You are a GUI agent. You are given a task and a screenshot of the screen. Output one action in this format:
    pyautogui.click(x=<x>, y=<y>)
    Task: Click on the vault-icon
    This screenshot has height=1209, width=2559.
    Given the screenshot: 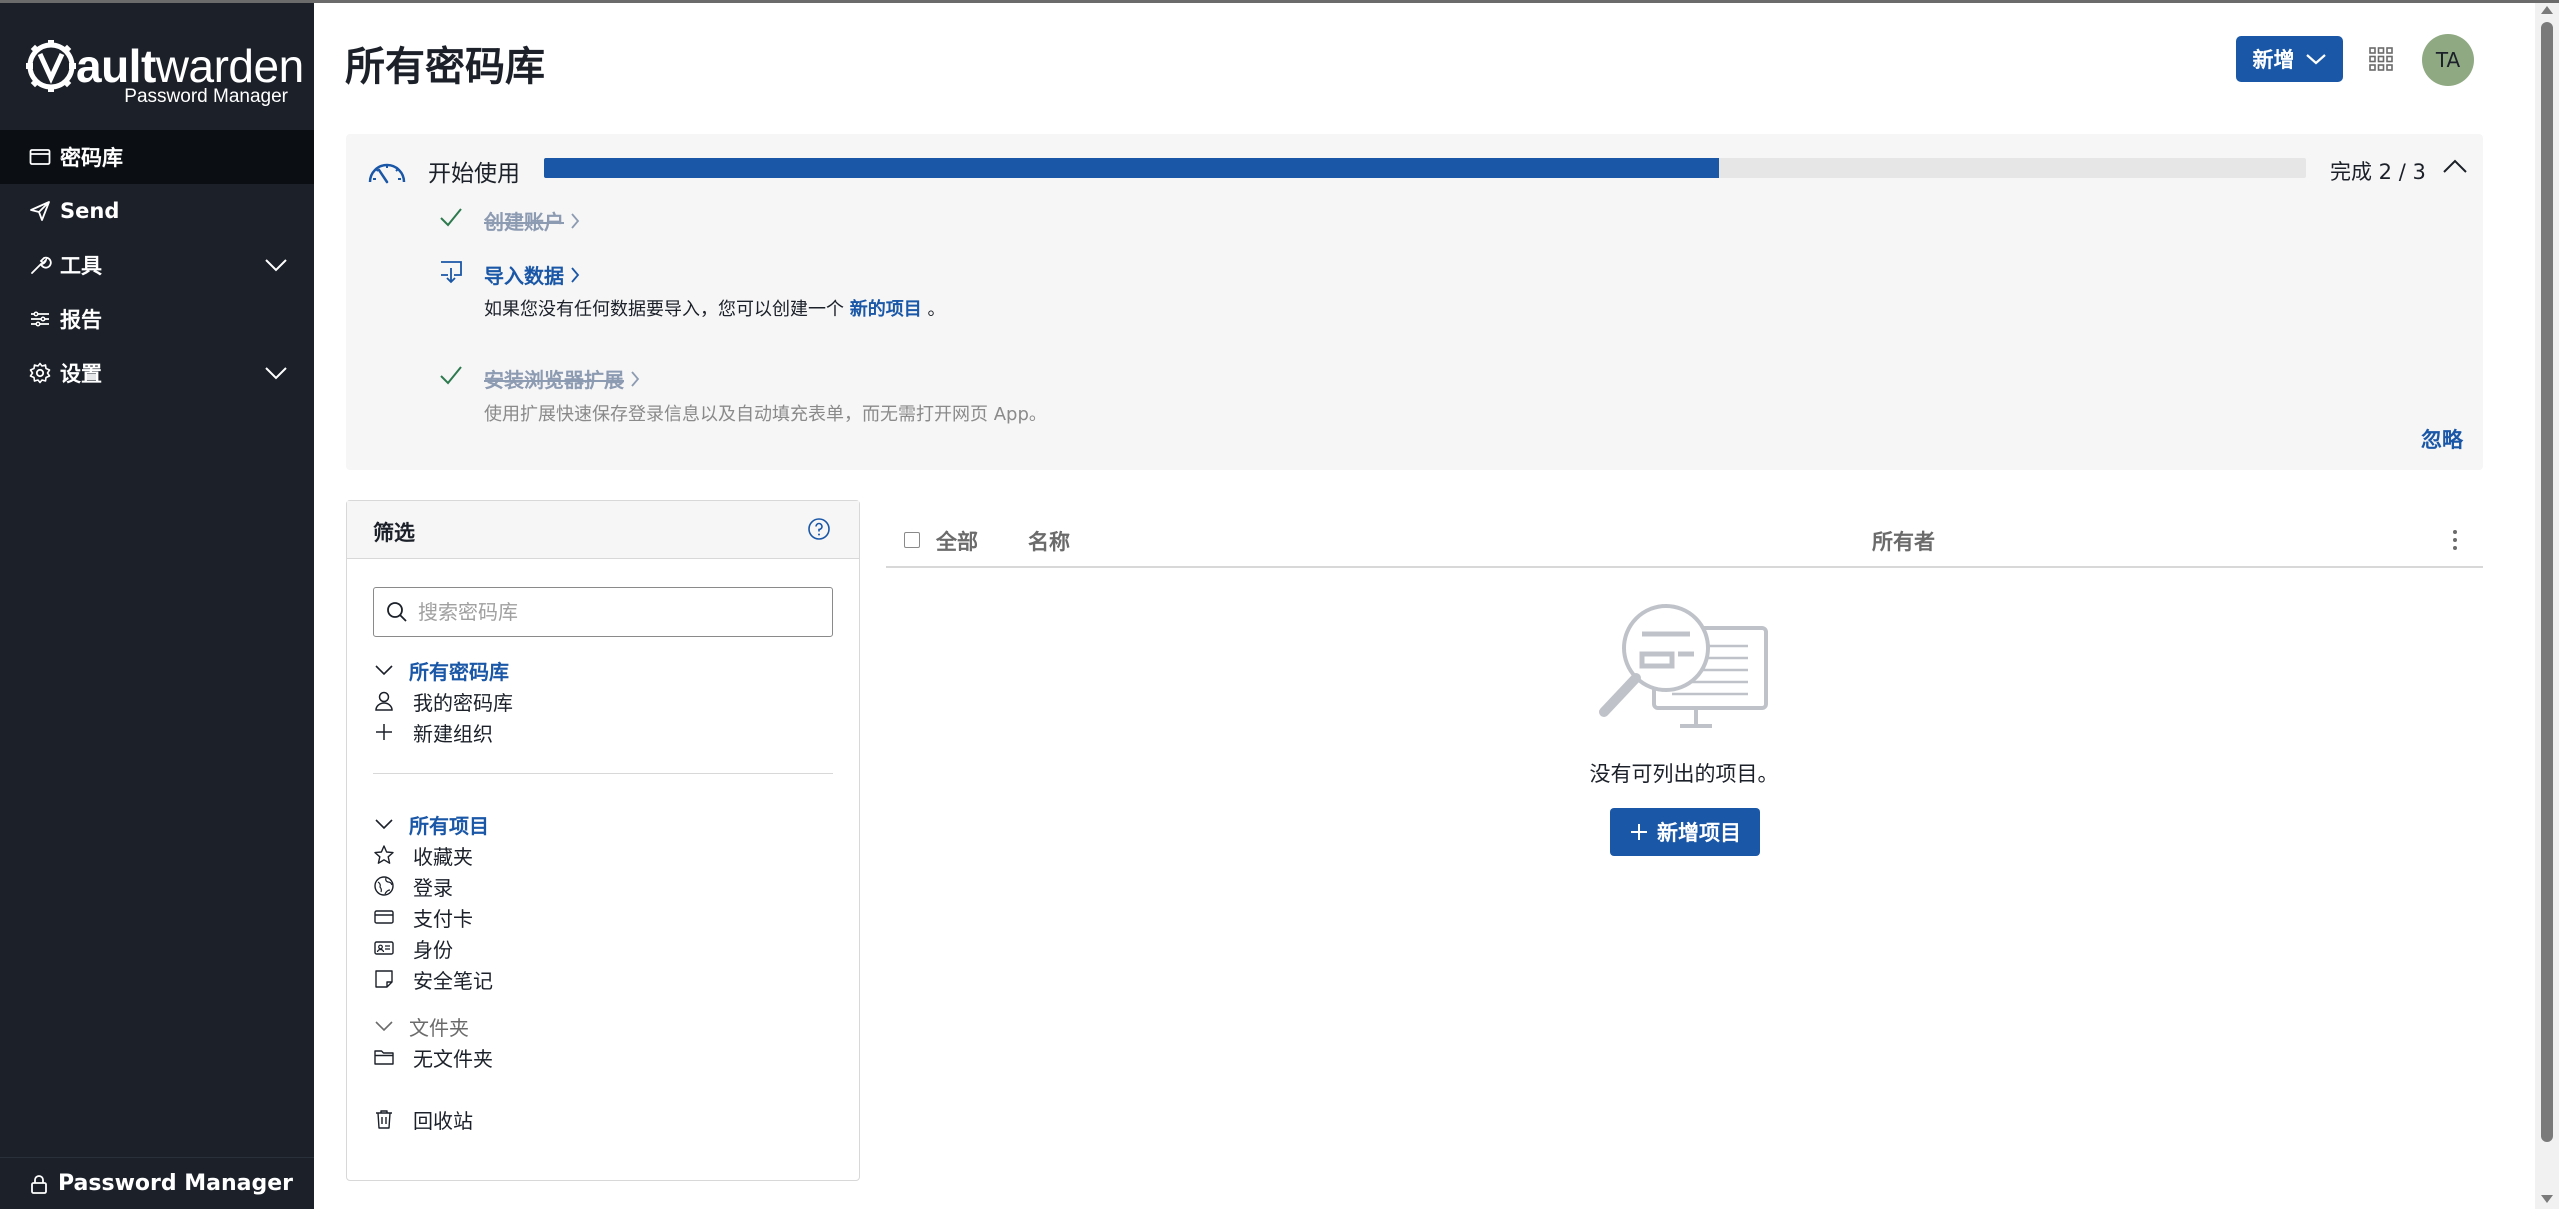 What is the action you would take?
    pyautogui.click(x=40, y=157)
    